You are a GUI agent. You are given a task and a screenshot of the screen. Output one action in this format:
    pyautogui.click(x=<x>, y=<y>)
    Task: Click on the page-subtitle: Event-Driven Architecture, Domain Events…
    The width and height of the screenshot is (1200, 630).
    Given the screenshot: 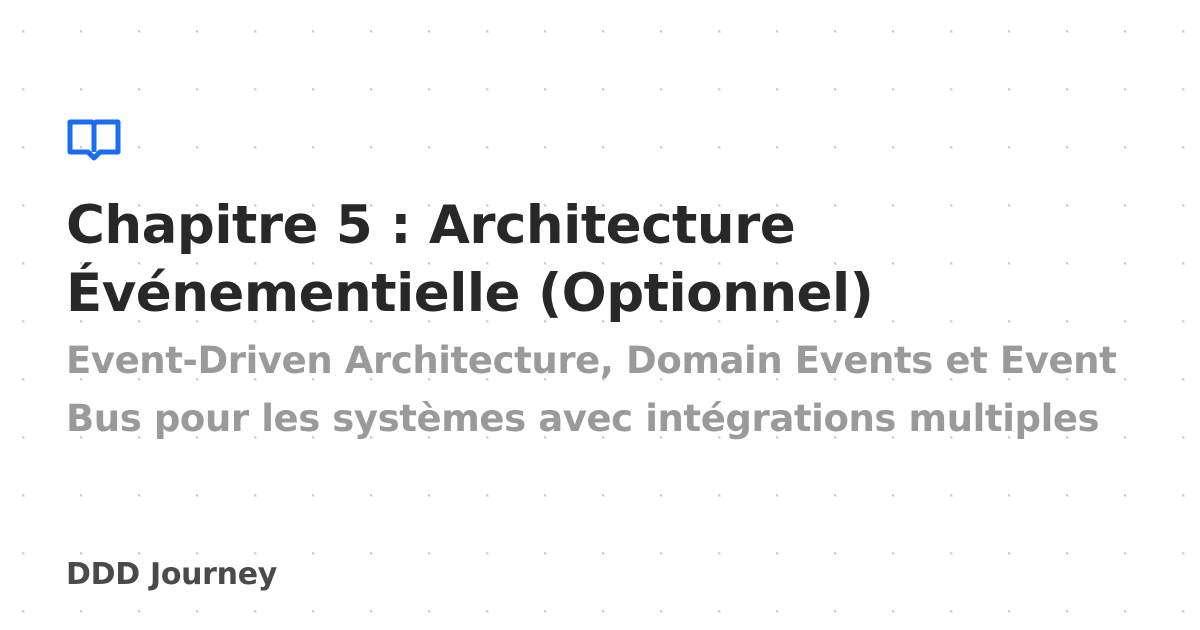 What is the action you would take?
    pyautogui.click(x=591, y=389)
    